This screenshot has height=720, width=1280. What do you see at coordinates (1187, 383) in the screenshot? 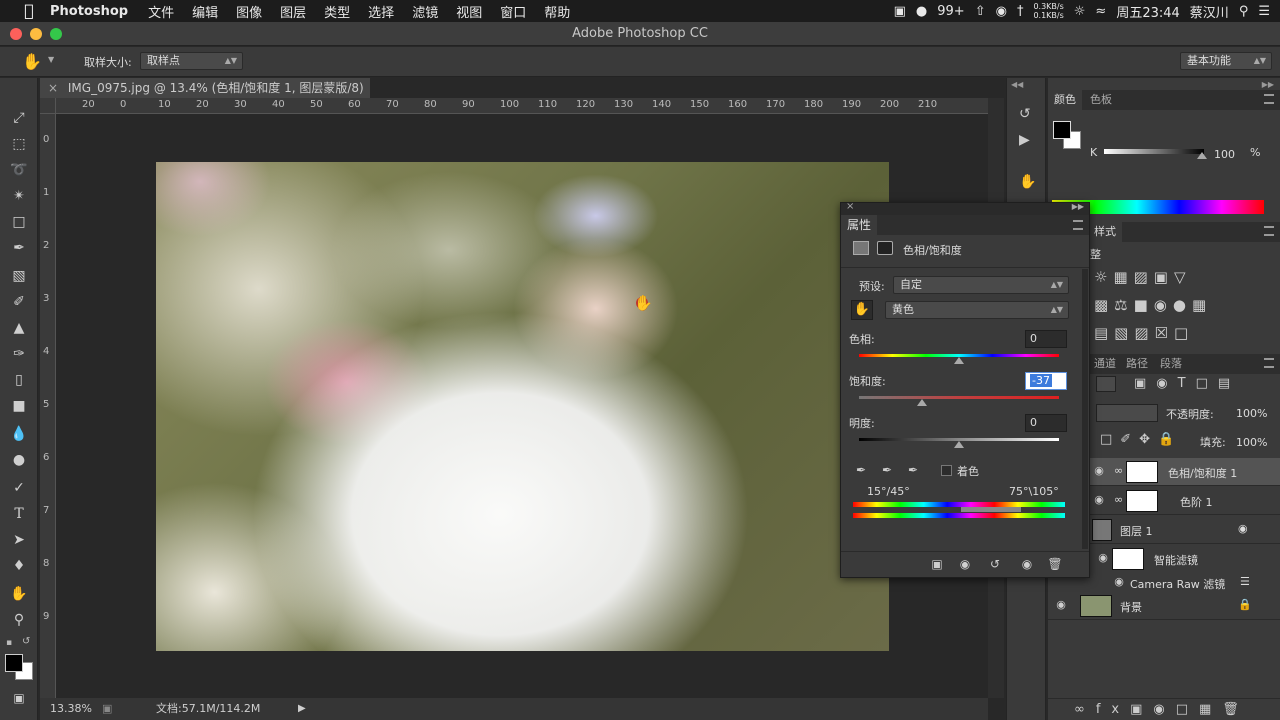
I see `layer-filter-icons: ▣◉T□▤` at bounding box center [1187, 383].